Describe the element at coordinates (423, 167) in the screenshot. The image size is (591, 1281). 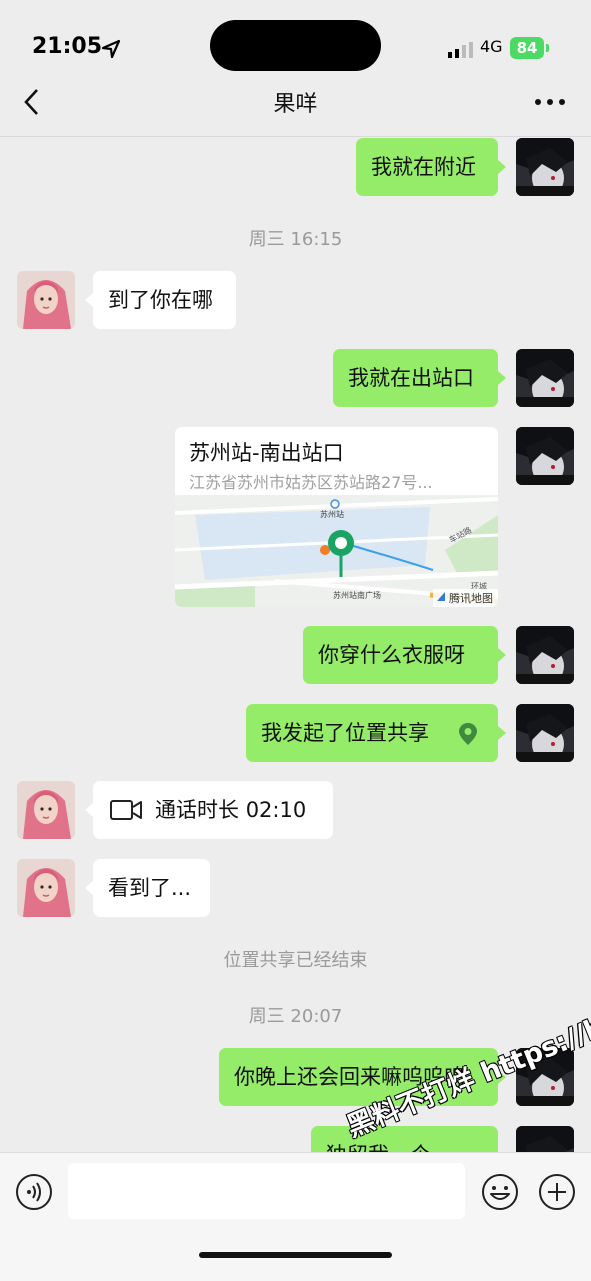
I see `message-text: 我就在附近` at that location.